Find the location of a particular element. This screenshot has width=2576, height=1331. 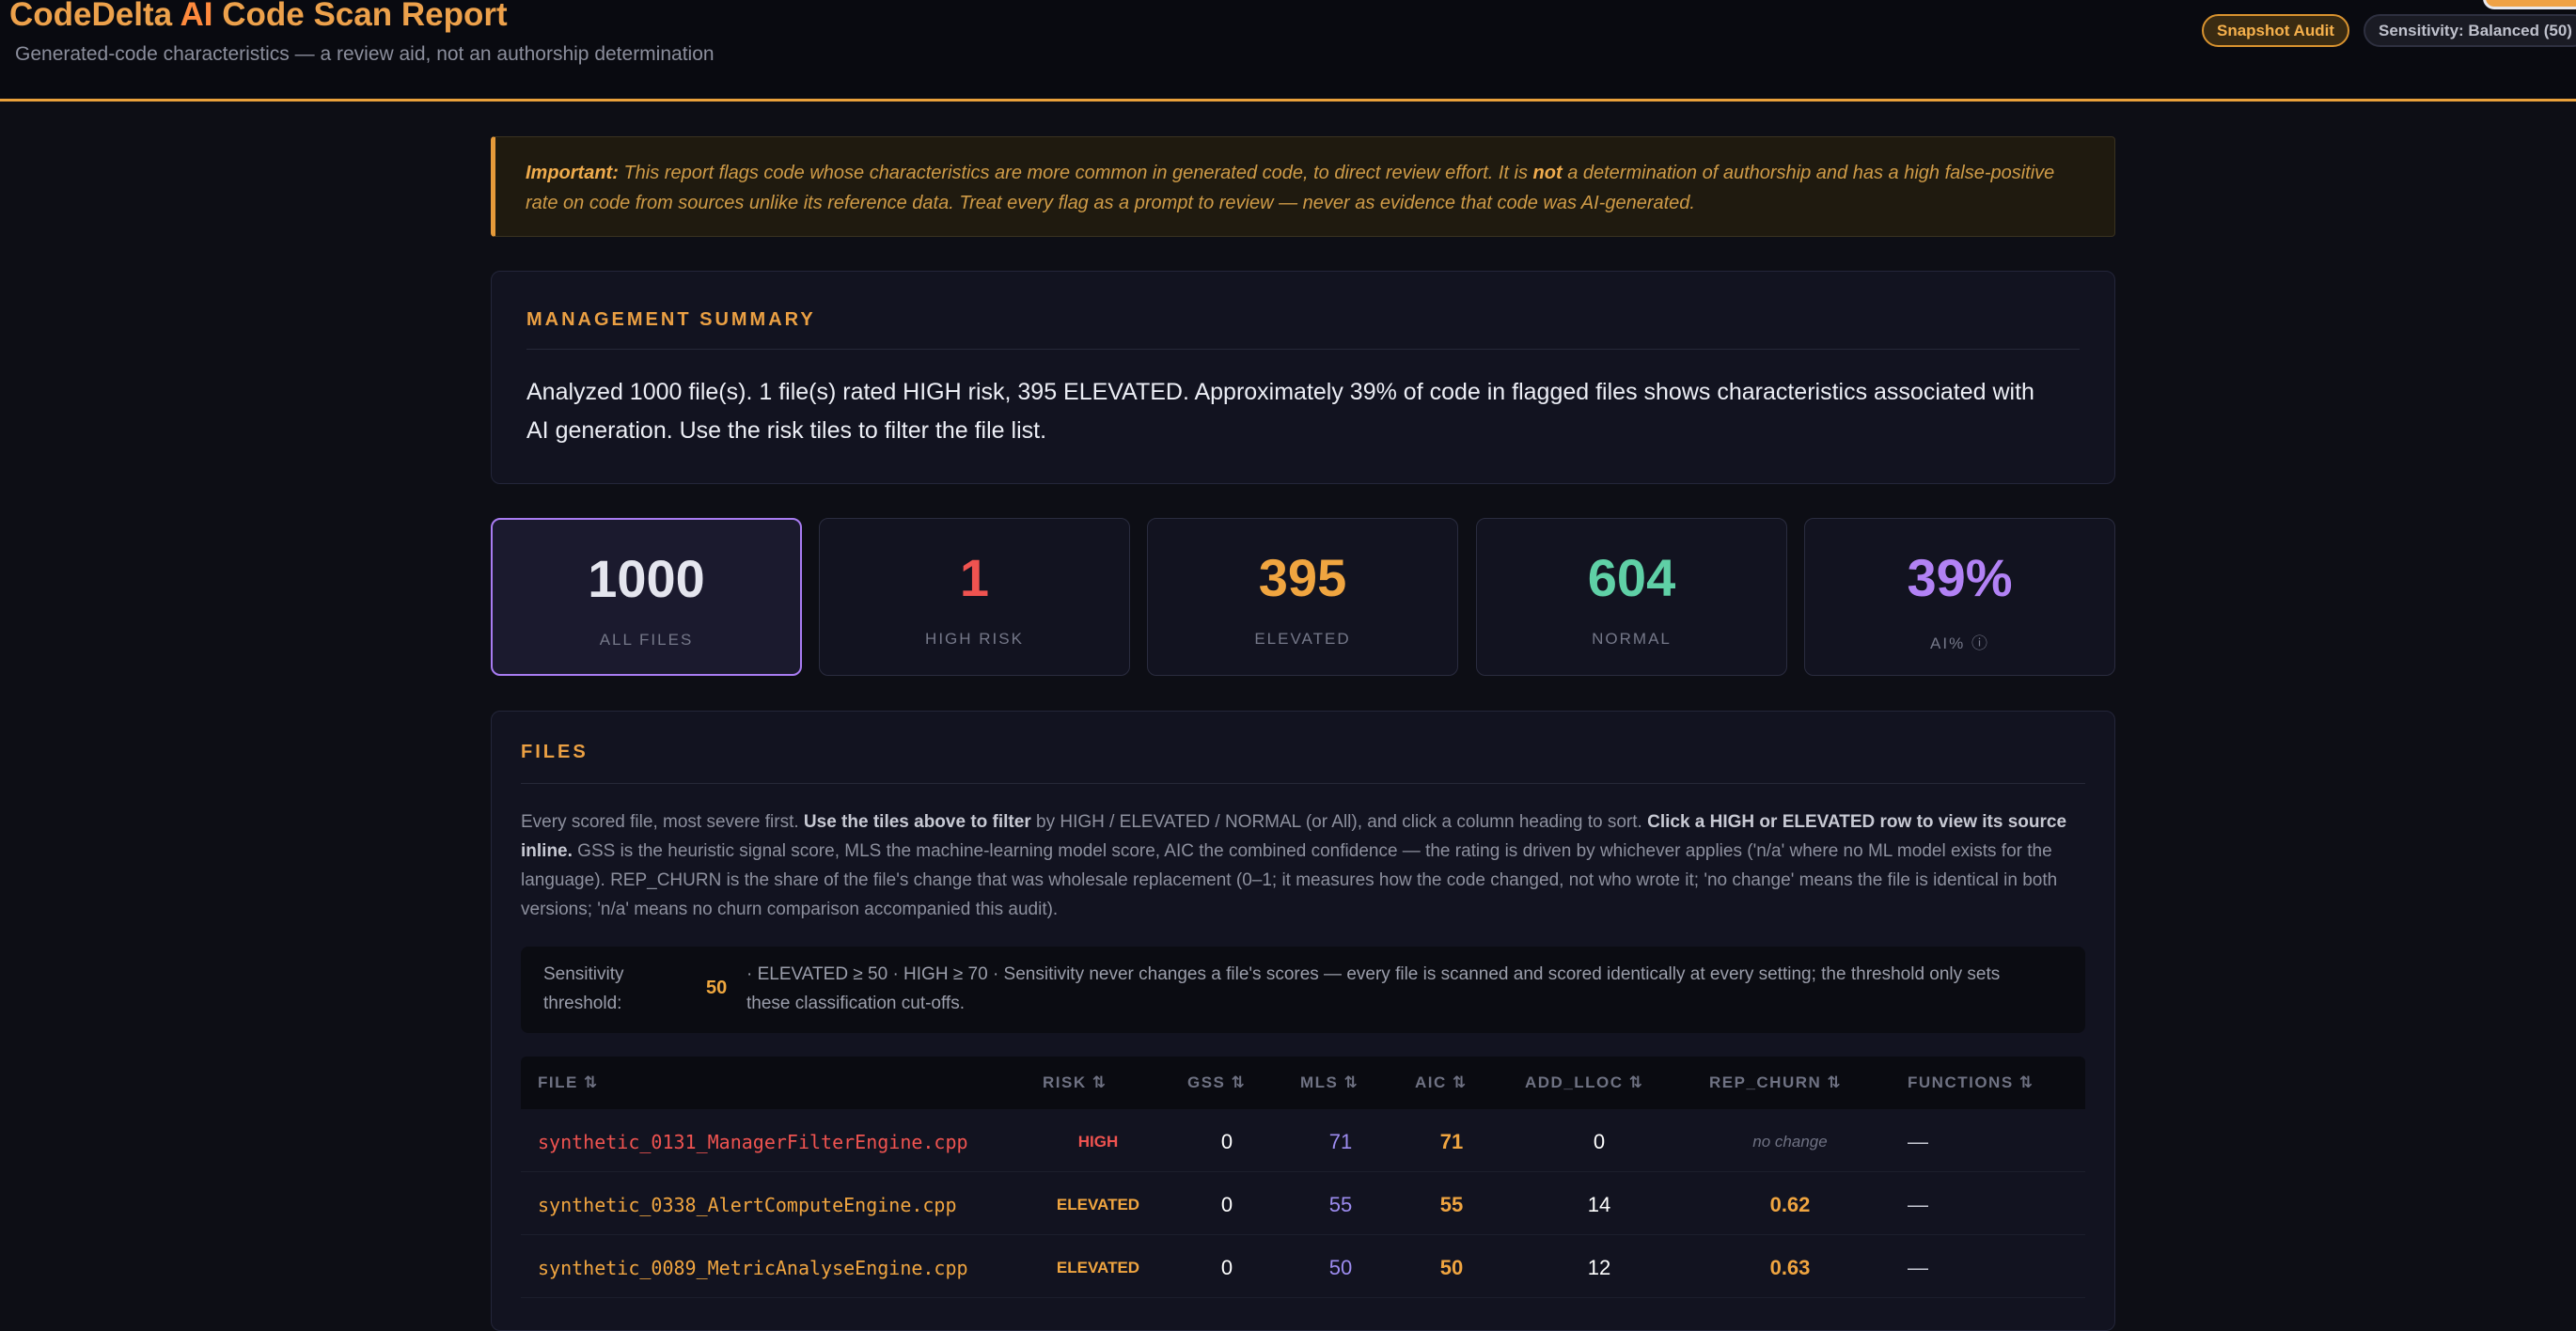

column-header-aic: AIC ⇅ is located at coordinates (1442, 1082).